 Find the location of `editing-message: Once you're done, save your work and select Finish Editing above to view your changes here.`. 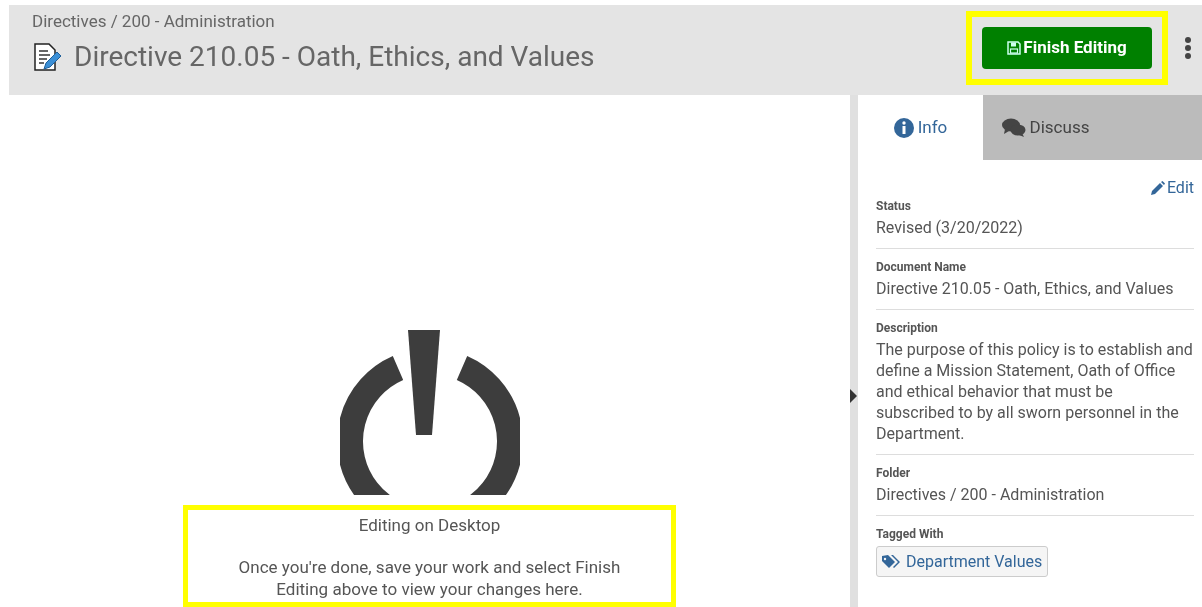

editing-message: Once you're done, save your work and select Finish Editing above to view your changes here. is located at coordinates (429, 578).